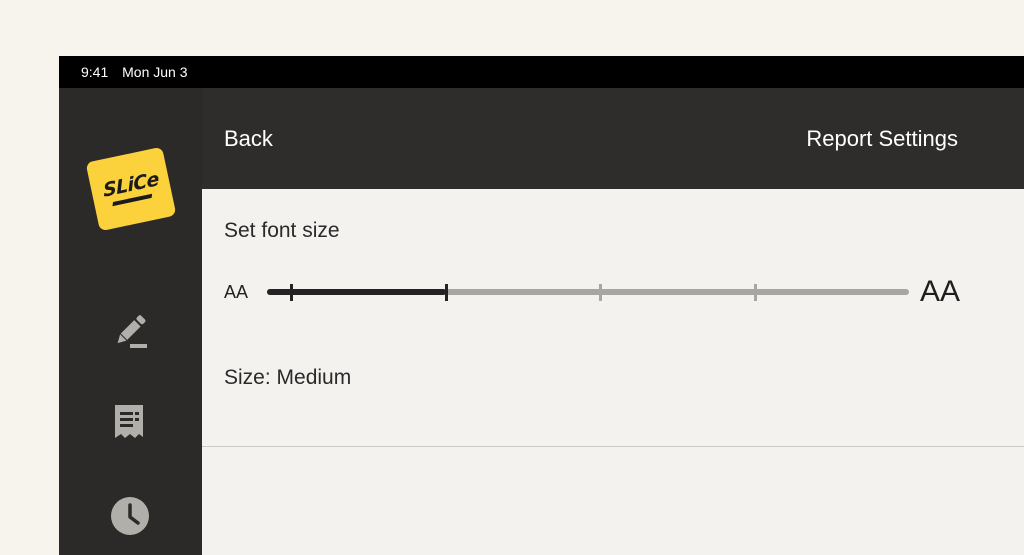 The width and height of the screenshot is (1024, 555). What do you see at coordinates (613, 138) in the screenshot?
I see `page-header: Back Report Settings` at bounding box center [613, 138].